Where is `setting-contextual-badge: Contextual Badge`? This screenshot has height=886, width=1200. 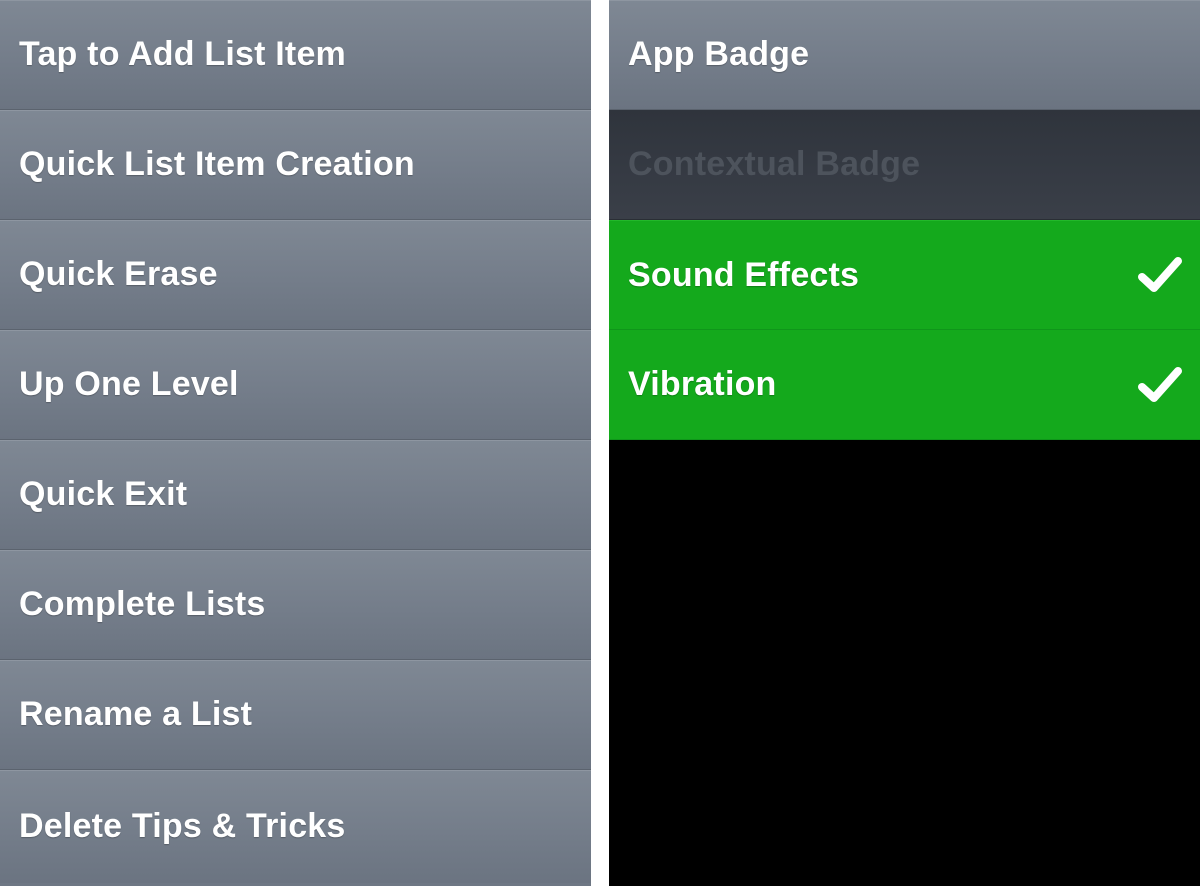
setting-contextual-badge: Contextual Badge is located at coordinates (904, 165).